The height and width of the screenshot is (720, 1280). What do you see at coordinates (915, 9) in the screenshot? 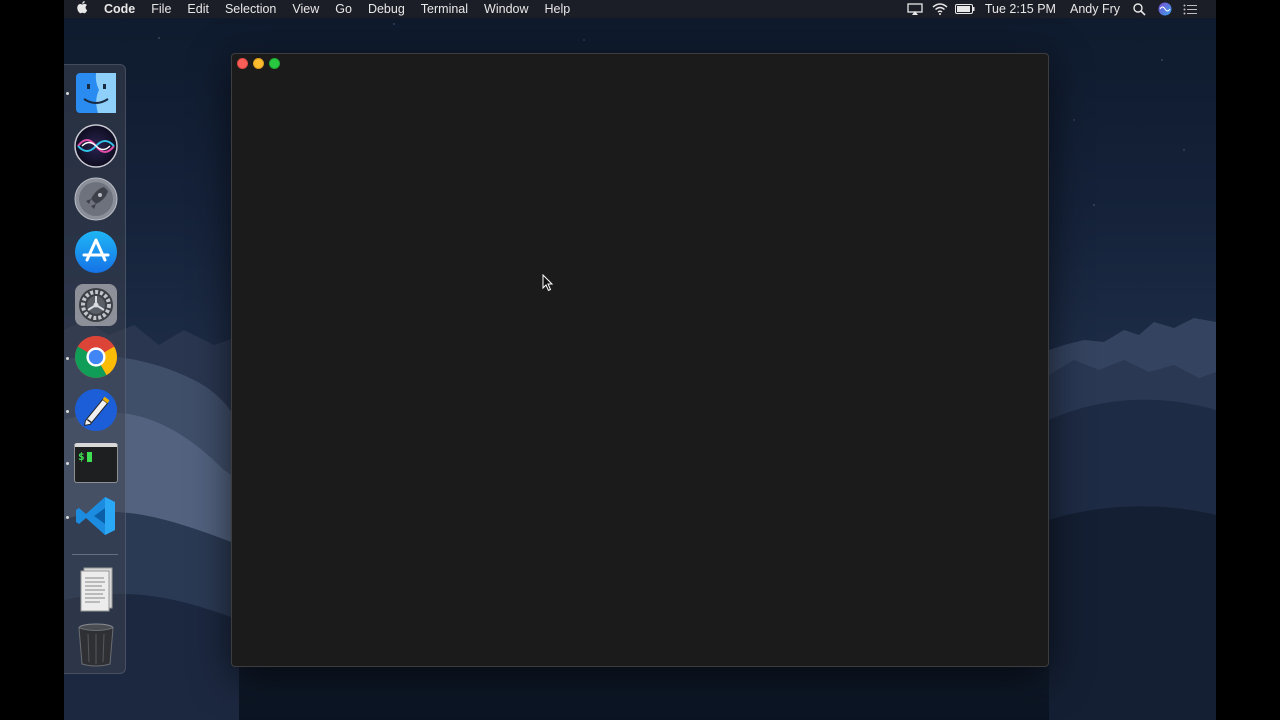
I see `airplay-icon` at bounding box center [915, 9].